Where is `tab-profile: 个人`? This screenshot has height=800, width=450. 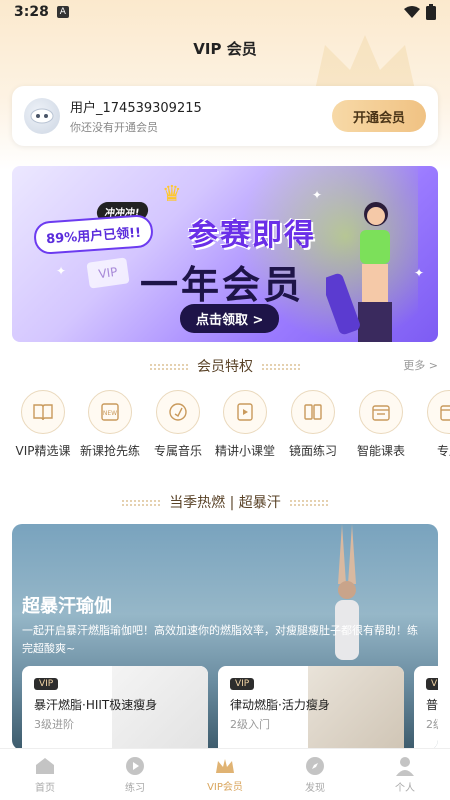 tab-profile: 个人 is located at coordinates (405, 774).